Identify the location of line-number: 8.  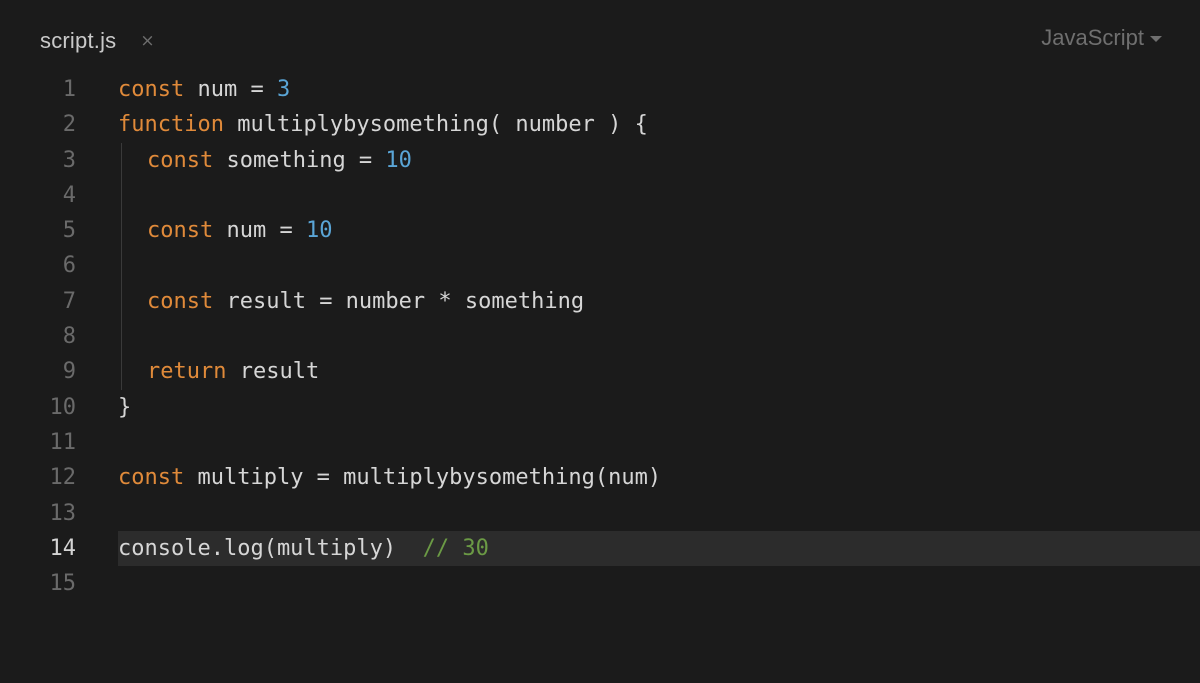
(69, 337).